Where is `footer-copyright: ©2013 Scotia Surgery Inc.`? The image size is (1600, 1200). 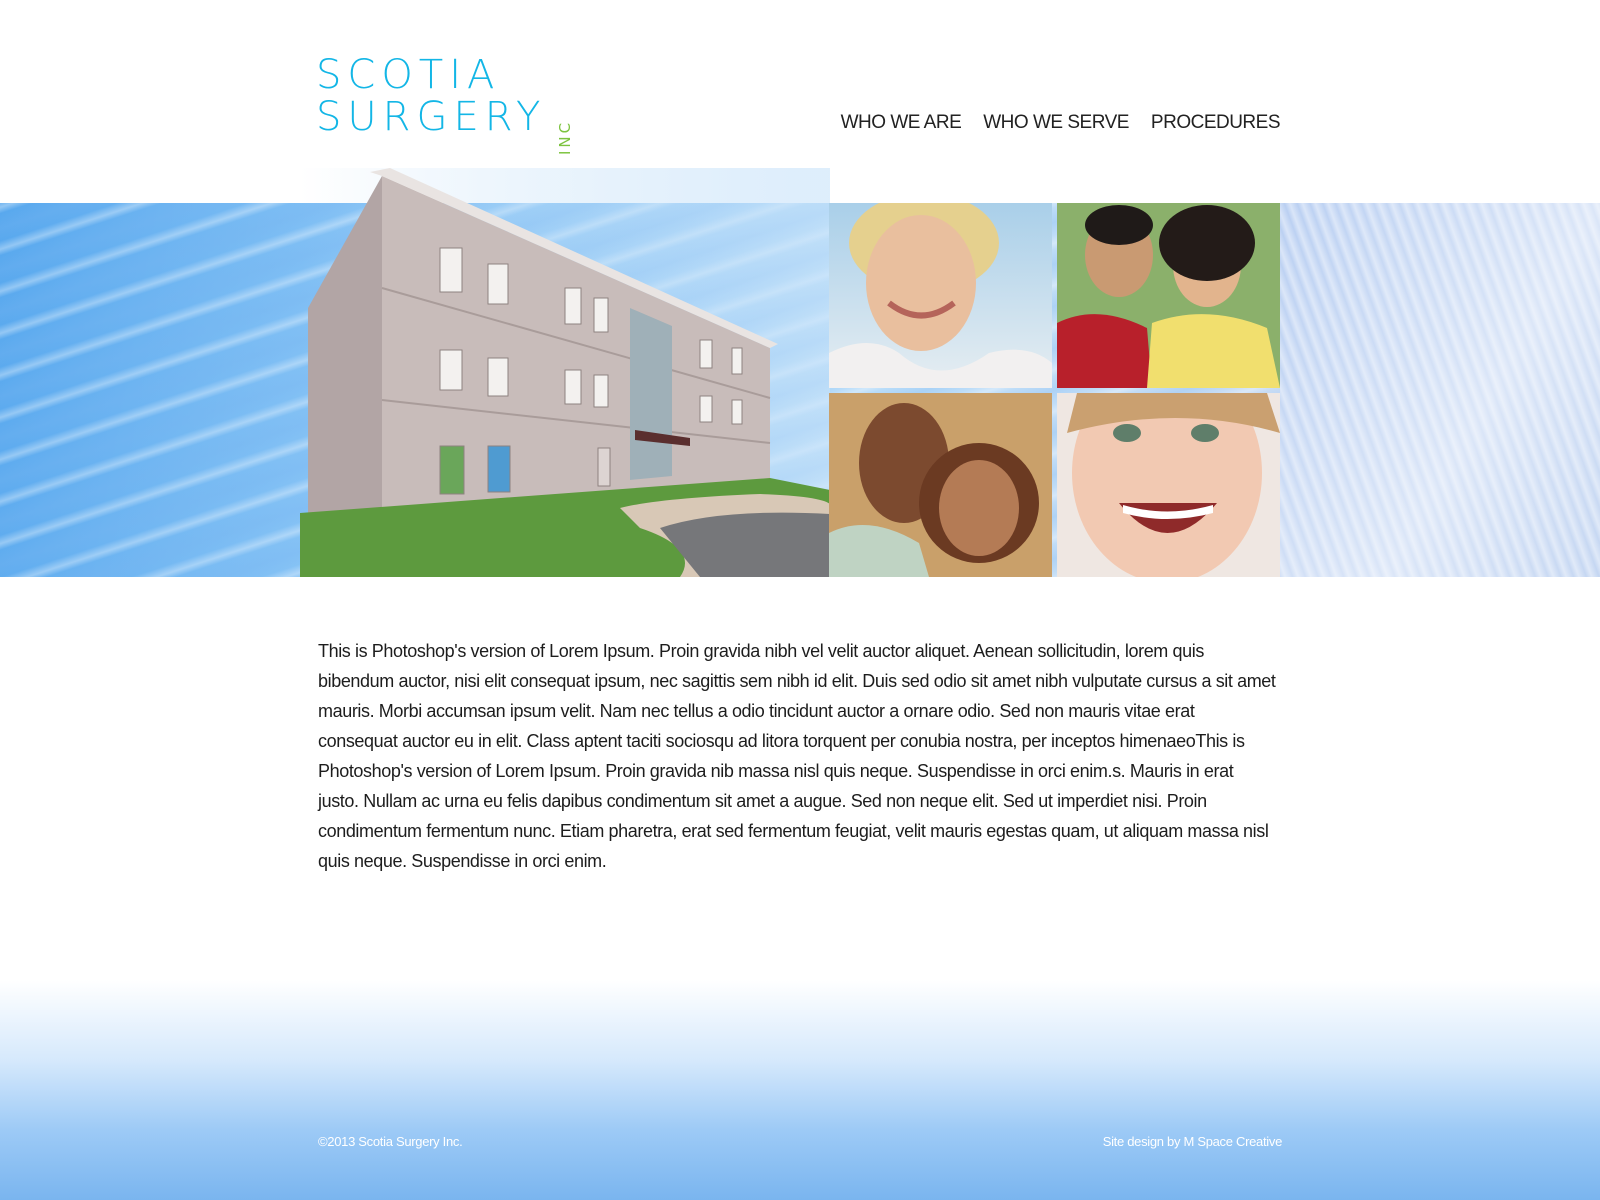
footer-copyright: ©2013 Scotia Surgery Inc. is located at coordinates (390, 1141).